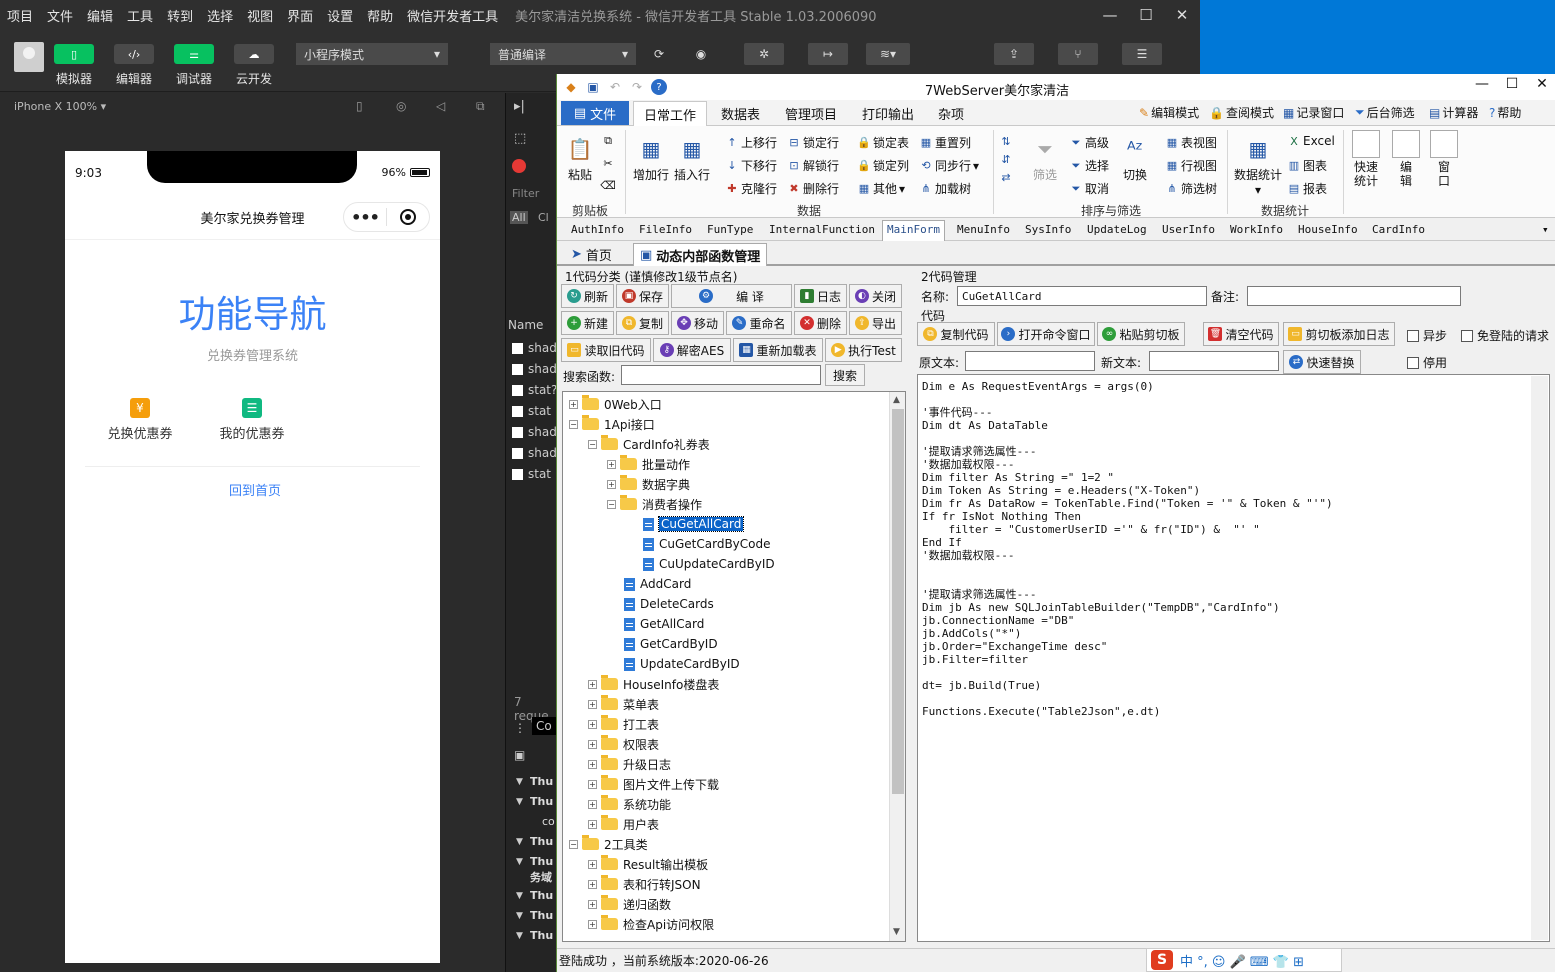 This screenshot has width=1555, height=972. What do you see at coordinates (1191, 165) in the screenshot?
I see `row-view-button: ▦ 行视图` at bounding box center [1191, 165].